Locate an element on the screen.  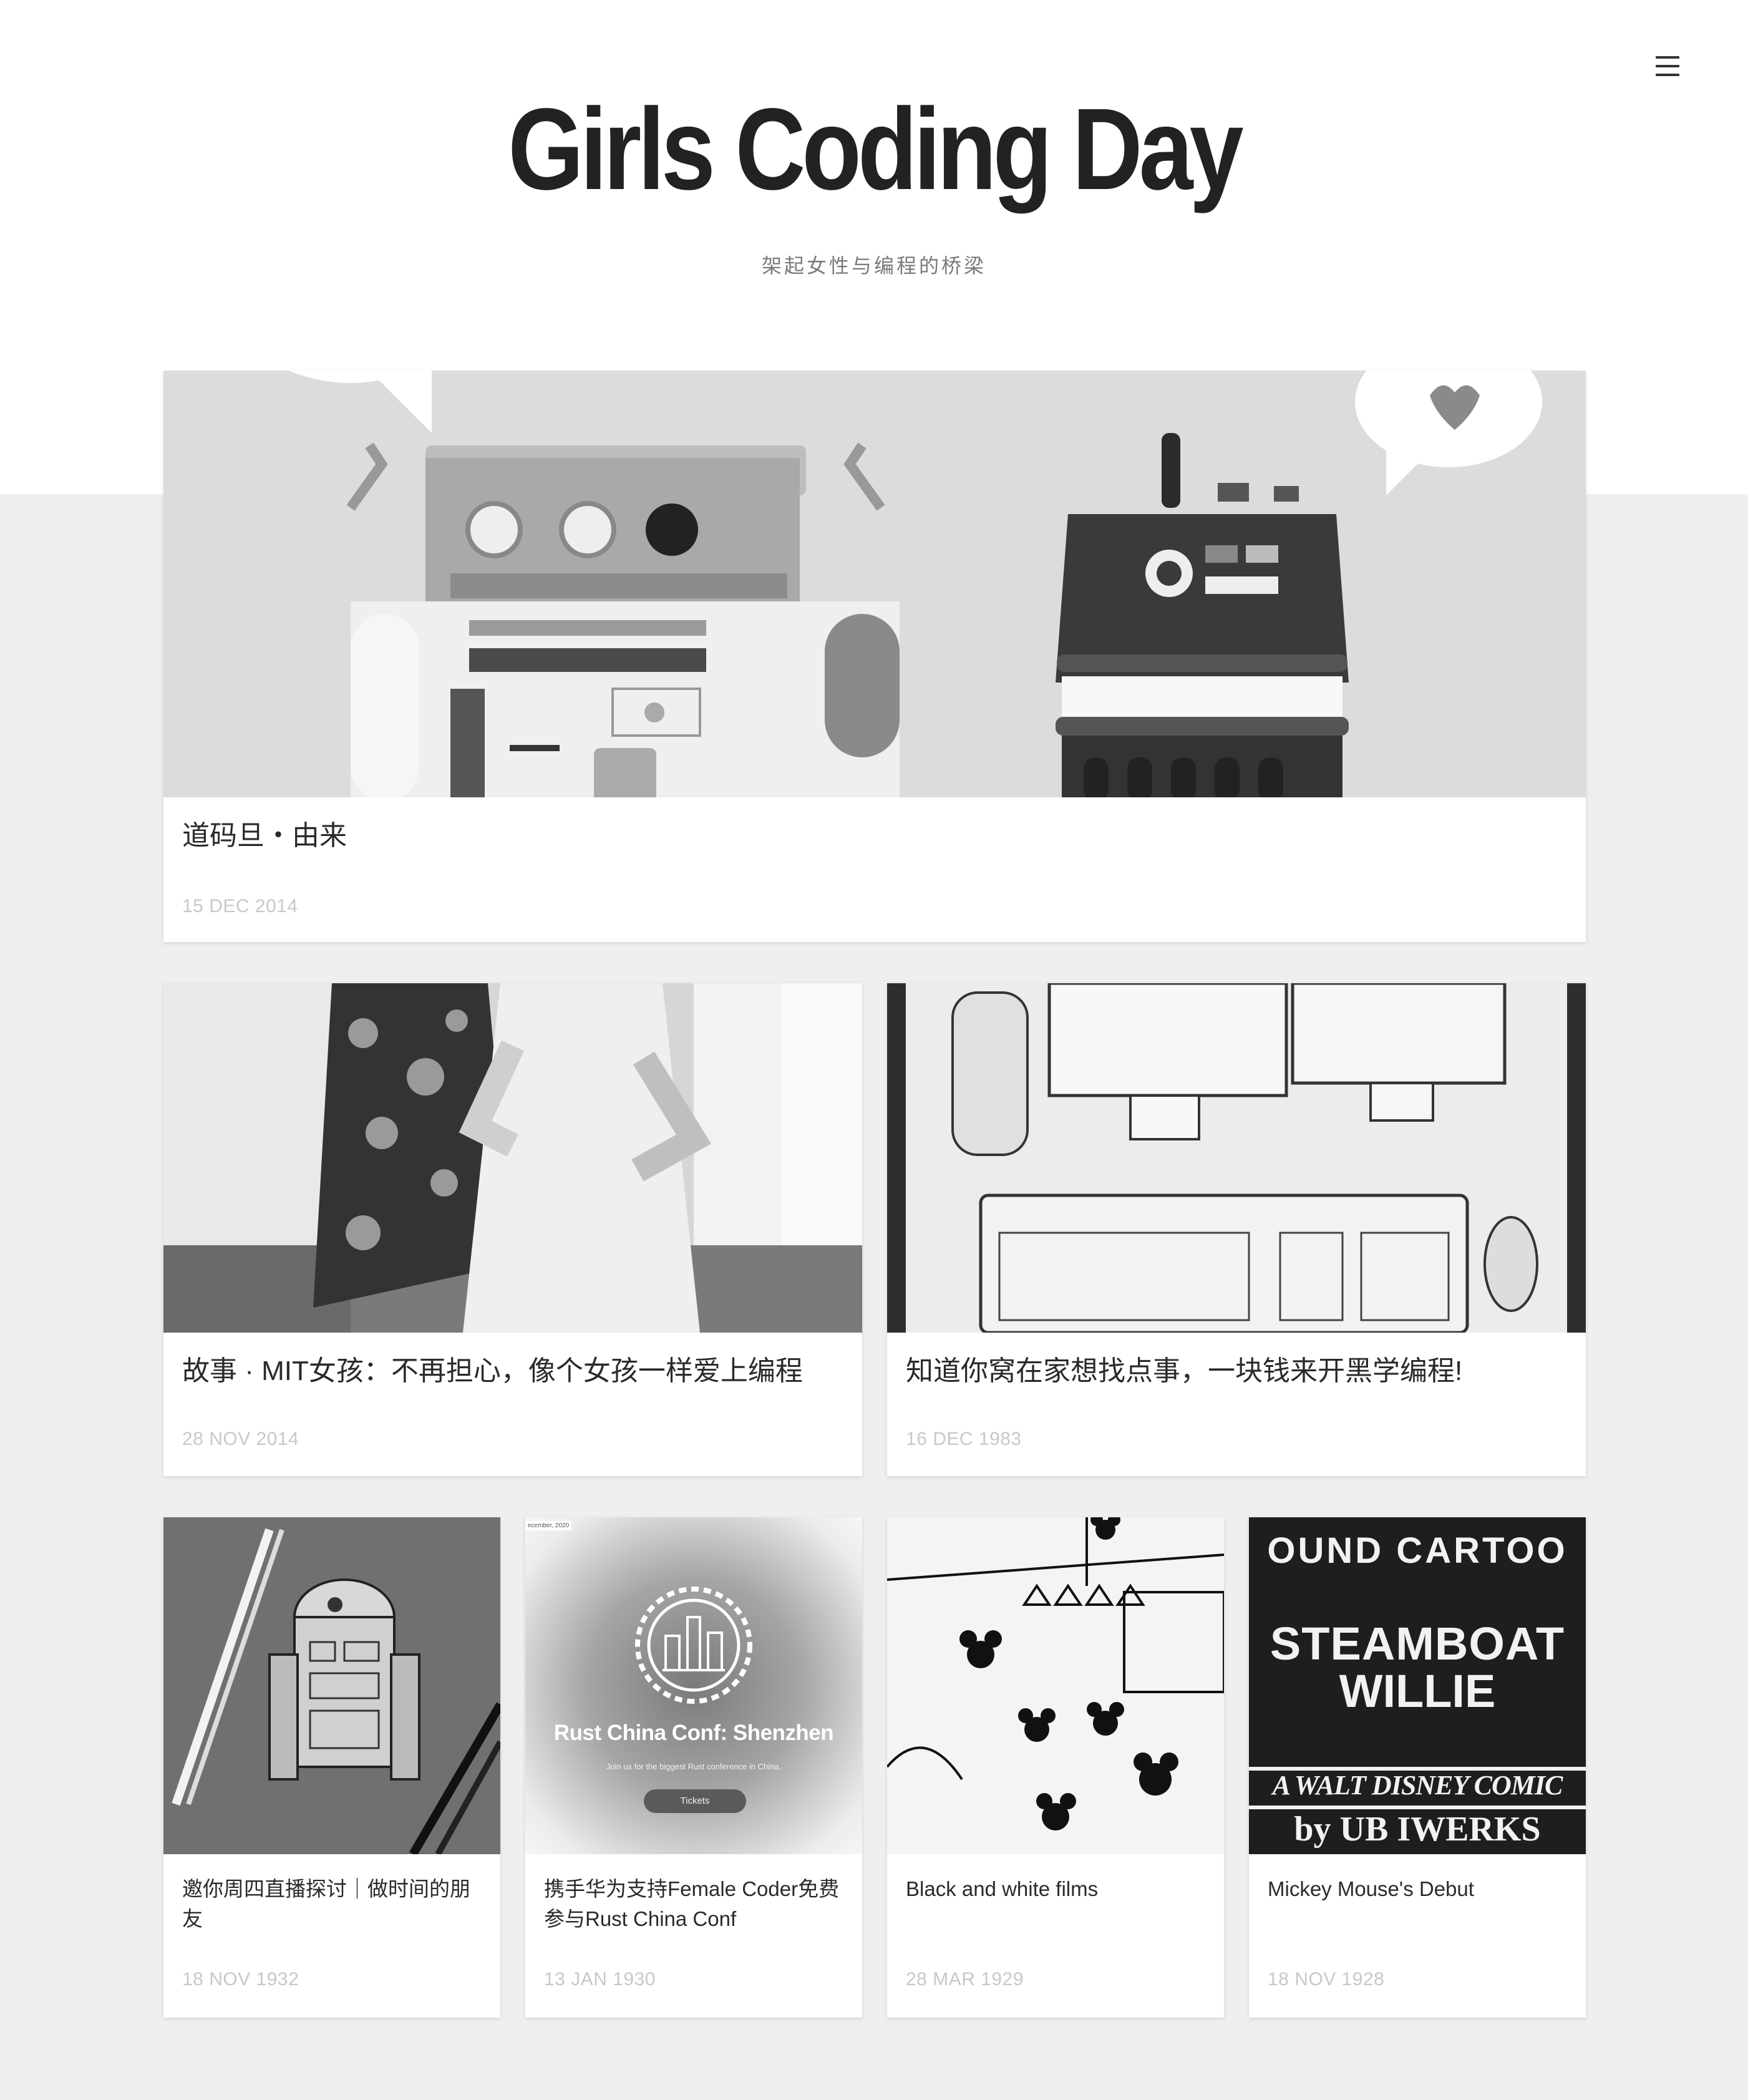
post-date: 18 NOV 1932 is located at coordinates (240, 1979).